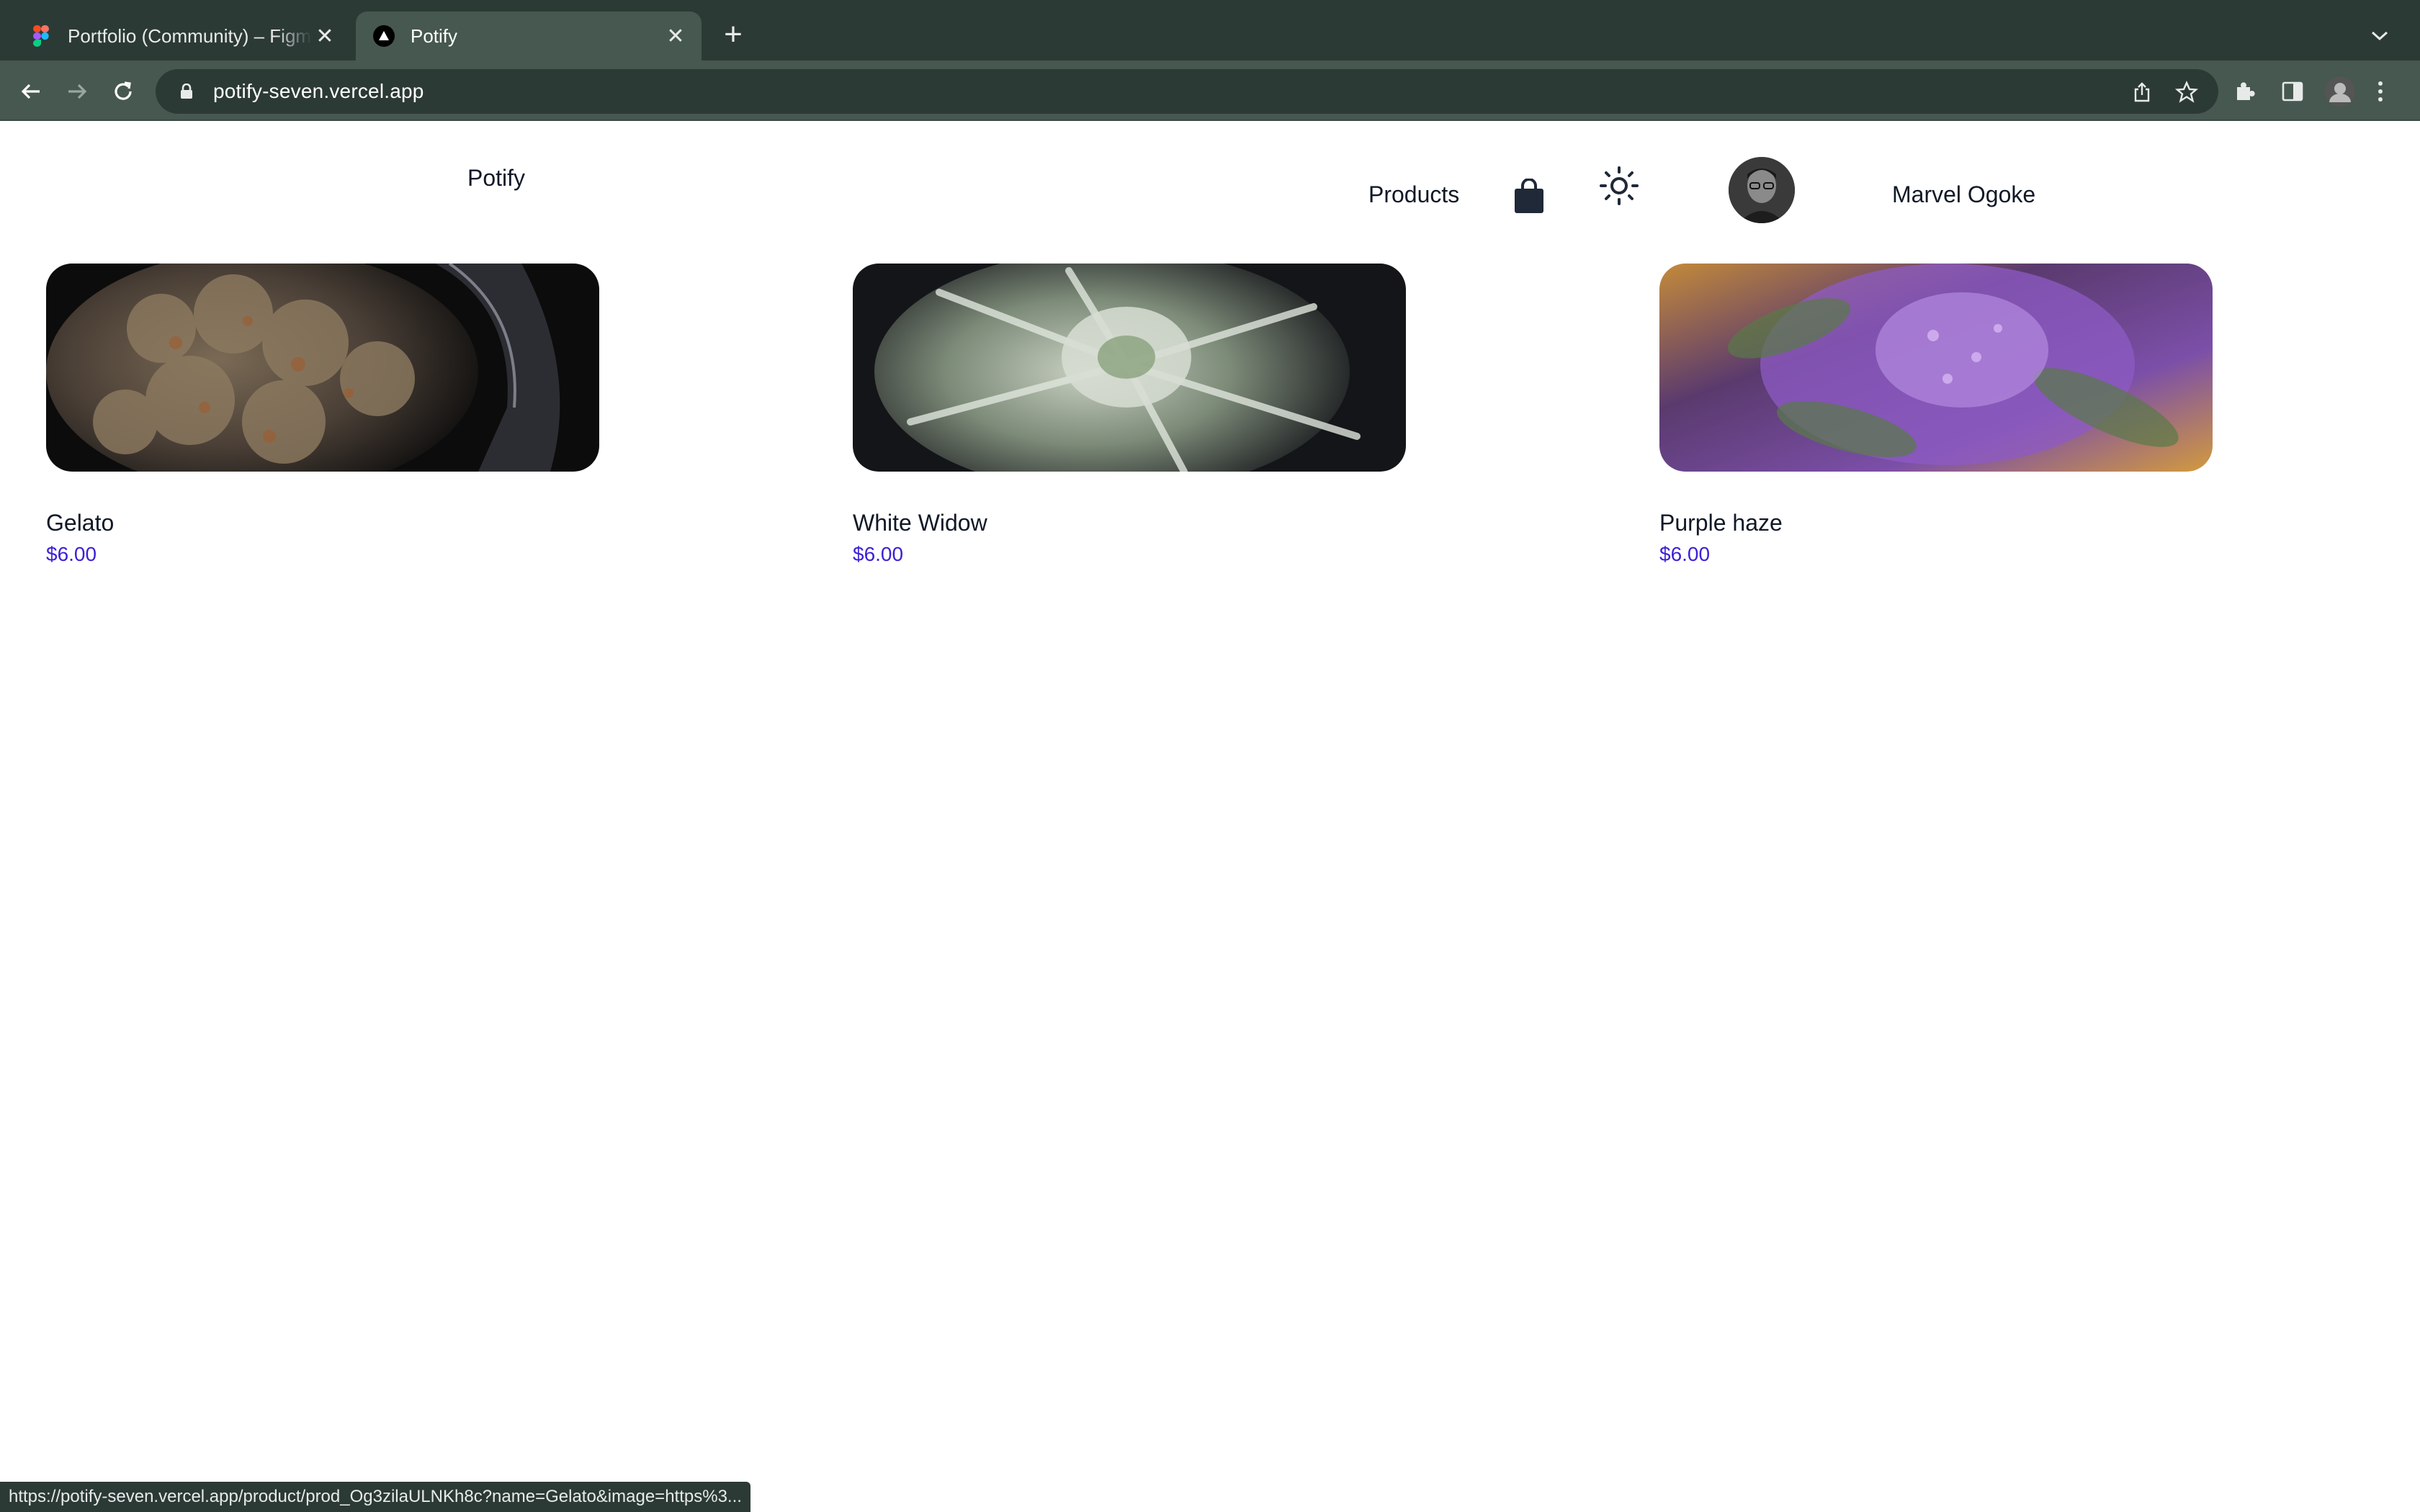 Image resolution: width=2420 pixels, height=1512 pixels. I want to click on tab-search-chevron-icon, so click(2379, 36).